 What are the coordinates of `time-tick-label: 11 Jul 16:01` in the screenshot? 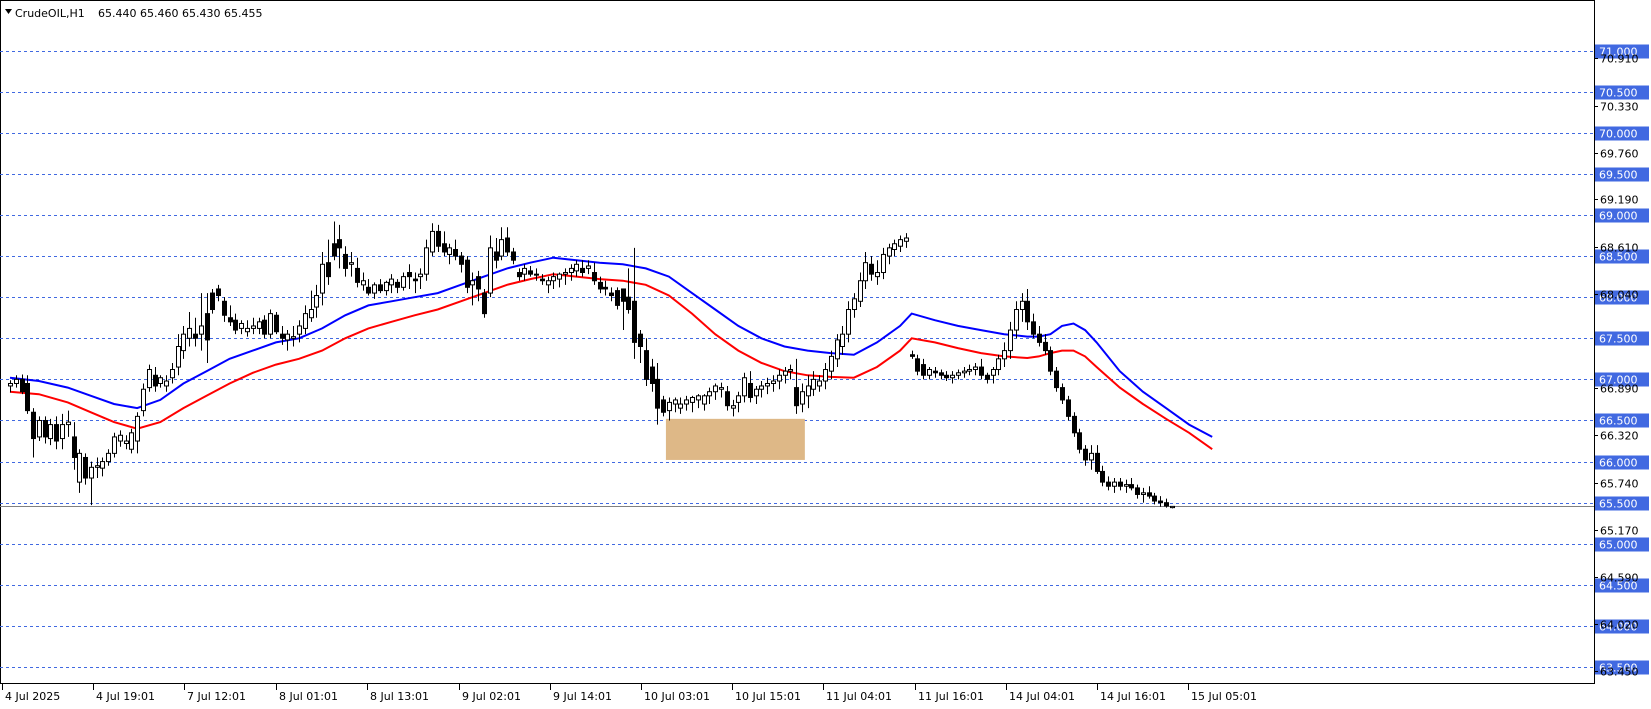 It's located at (951, 696).